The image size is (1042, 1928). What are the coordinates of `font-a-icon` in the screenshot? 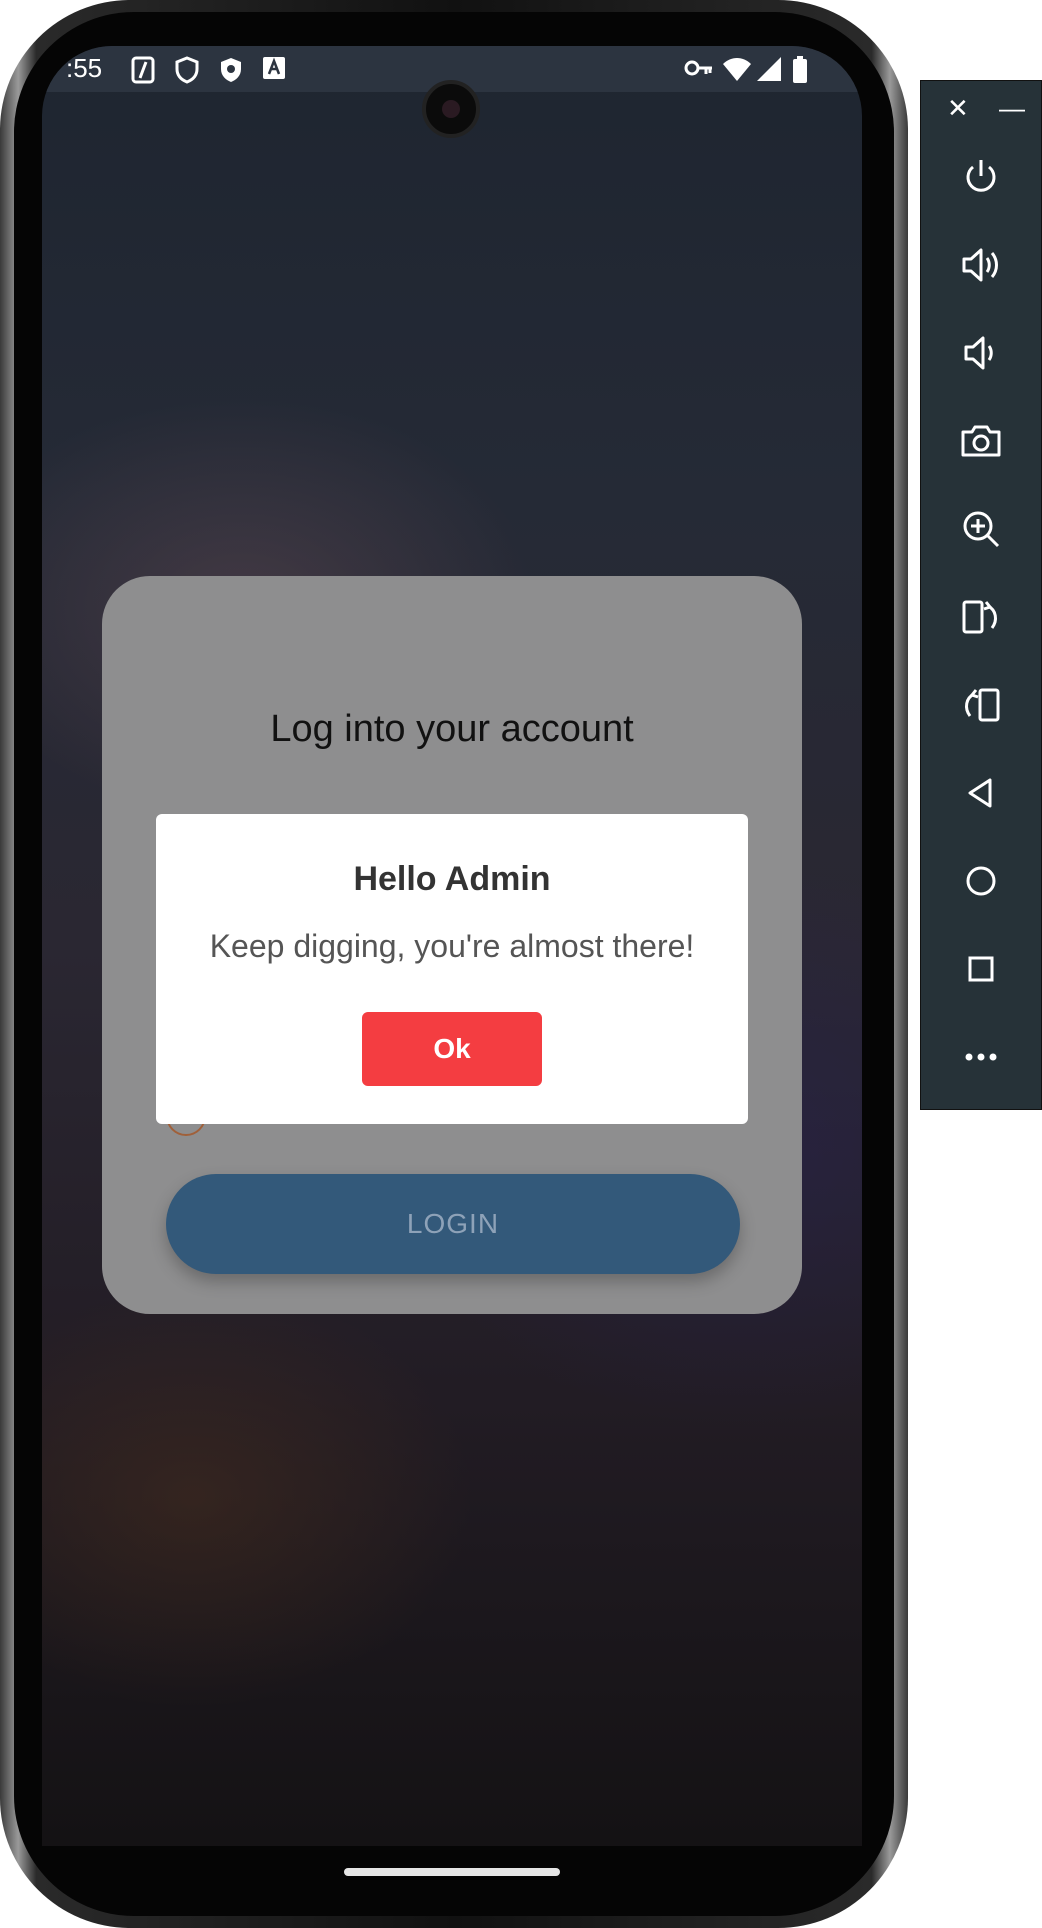 It's located at (274, 71).